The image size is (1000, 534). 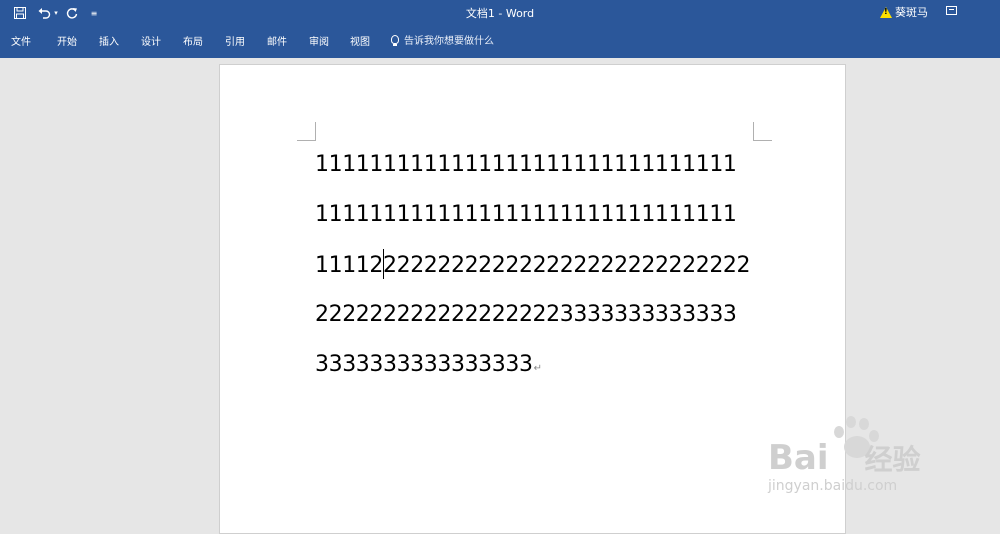 I want to click on margin-corner-top-left, so click(x=306, y=131).